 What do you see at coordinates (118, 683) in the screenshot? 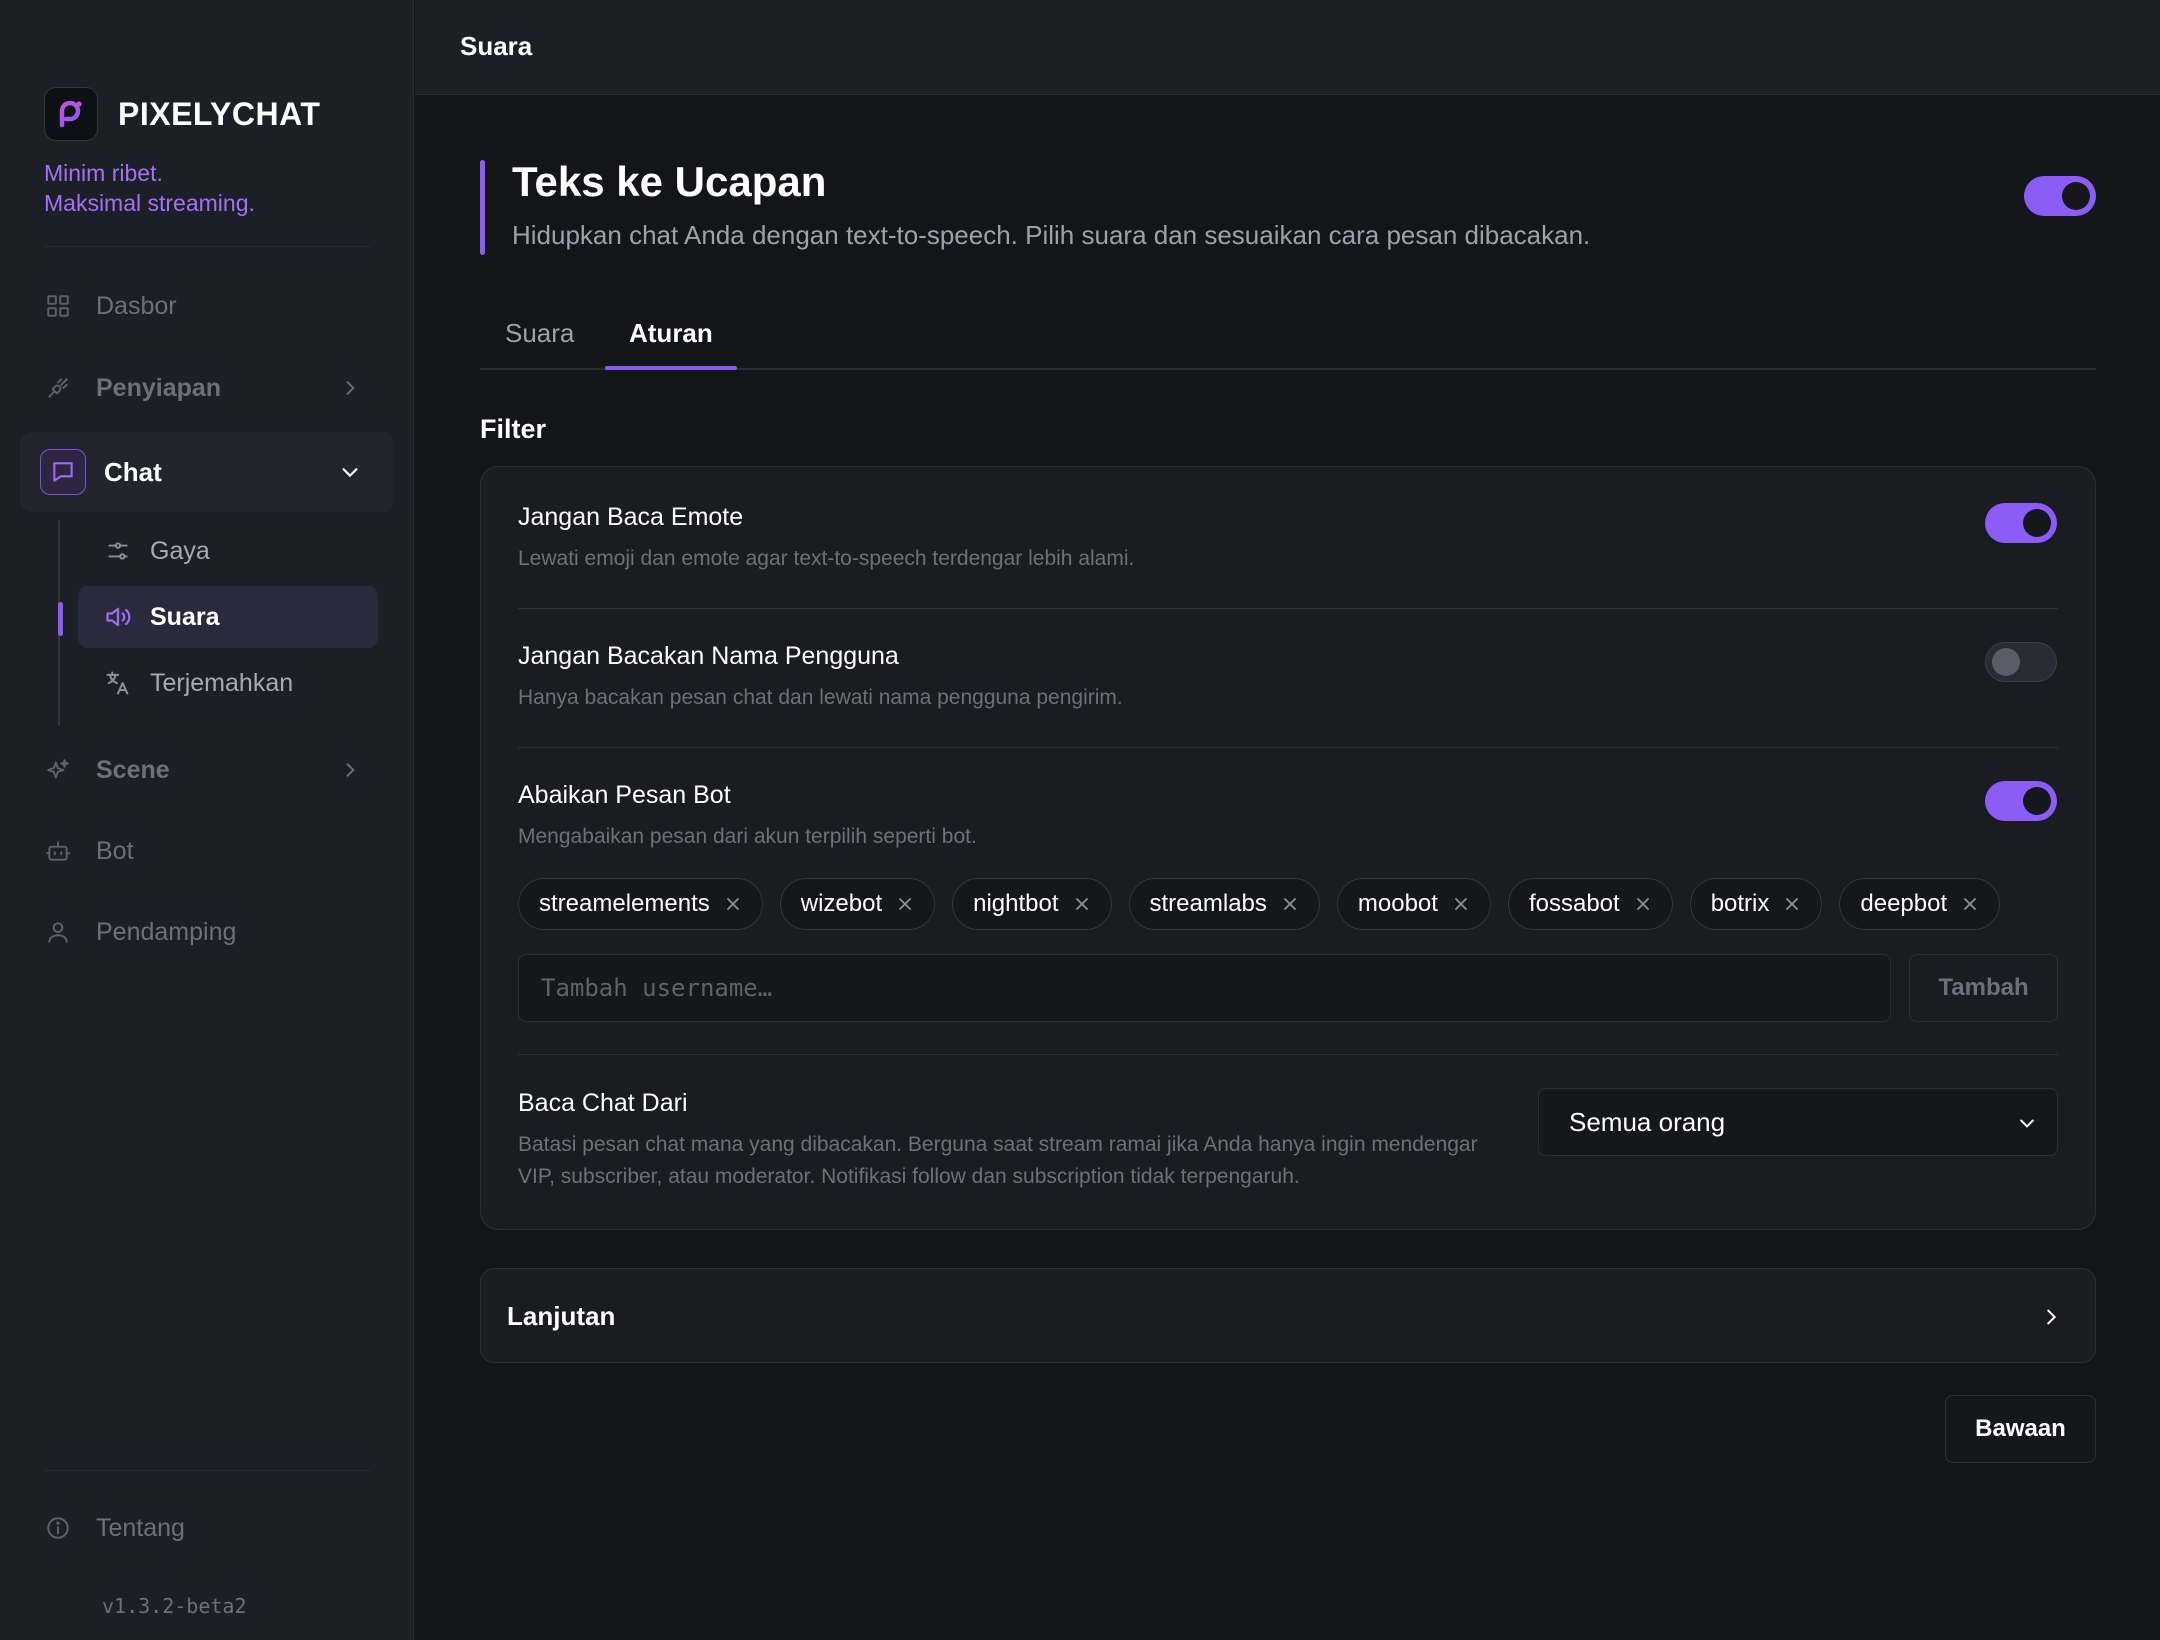
I see `translate-icon` at bounding box center [118, 683].